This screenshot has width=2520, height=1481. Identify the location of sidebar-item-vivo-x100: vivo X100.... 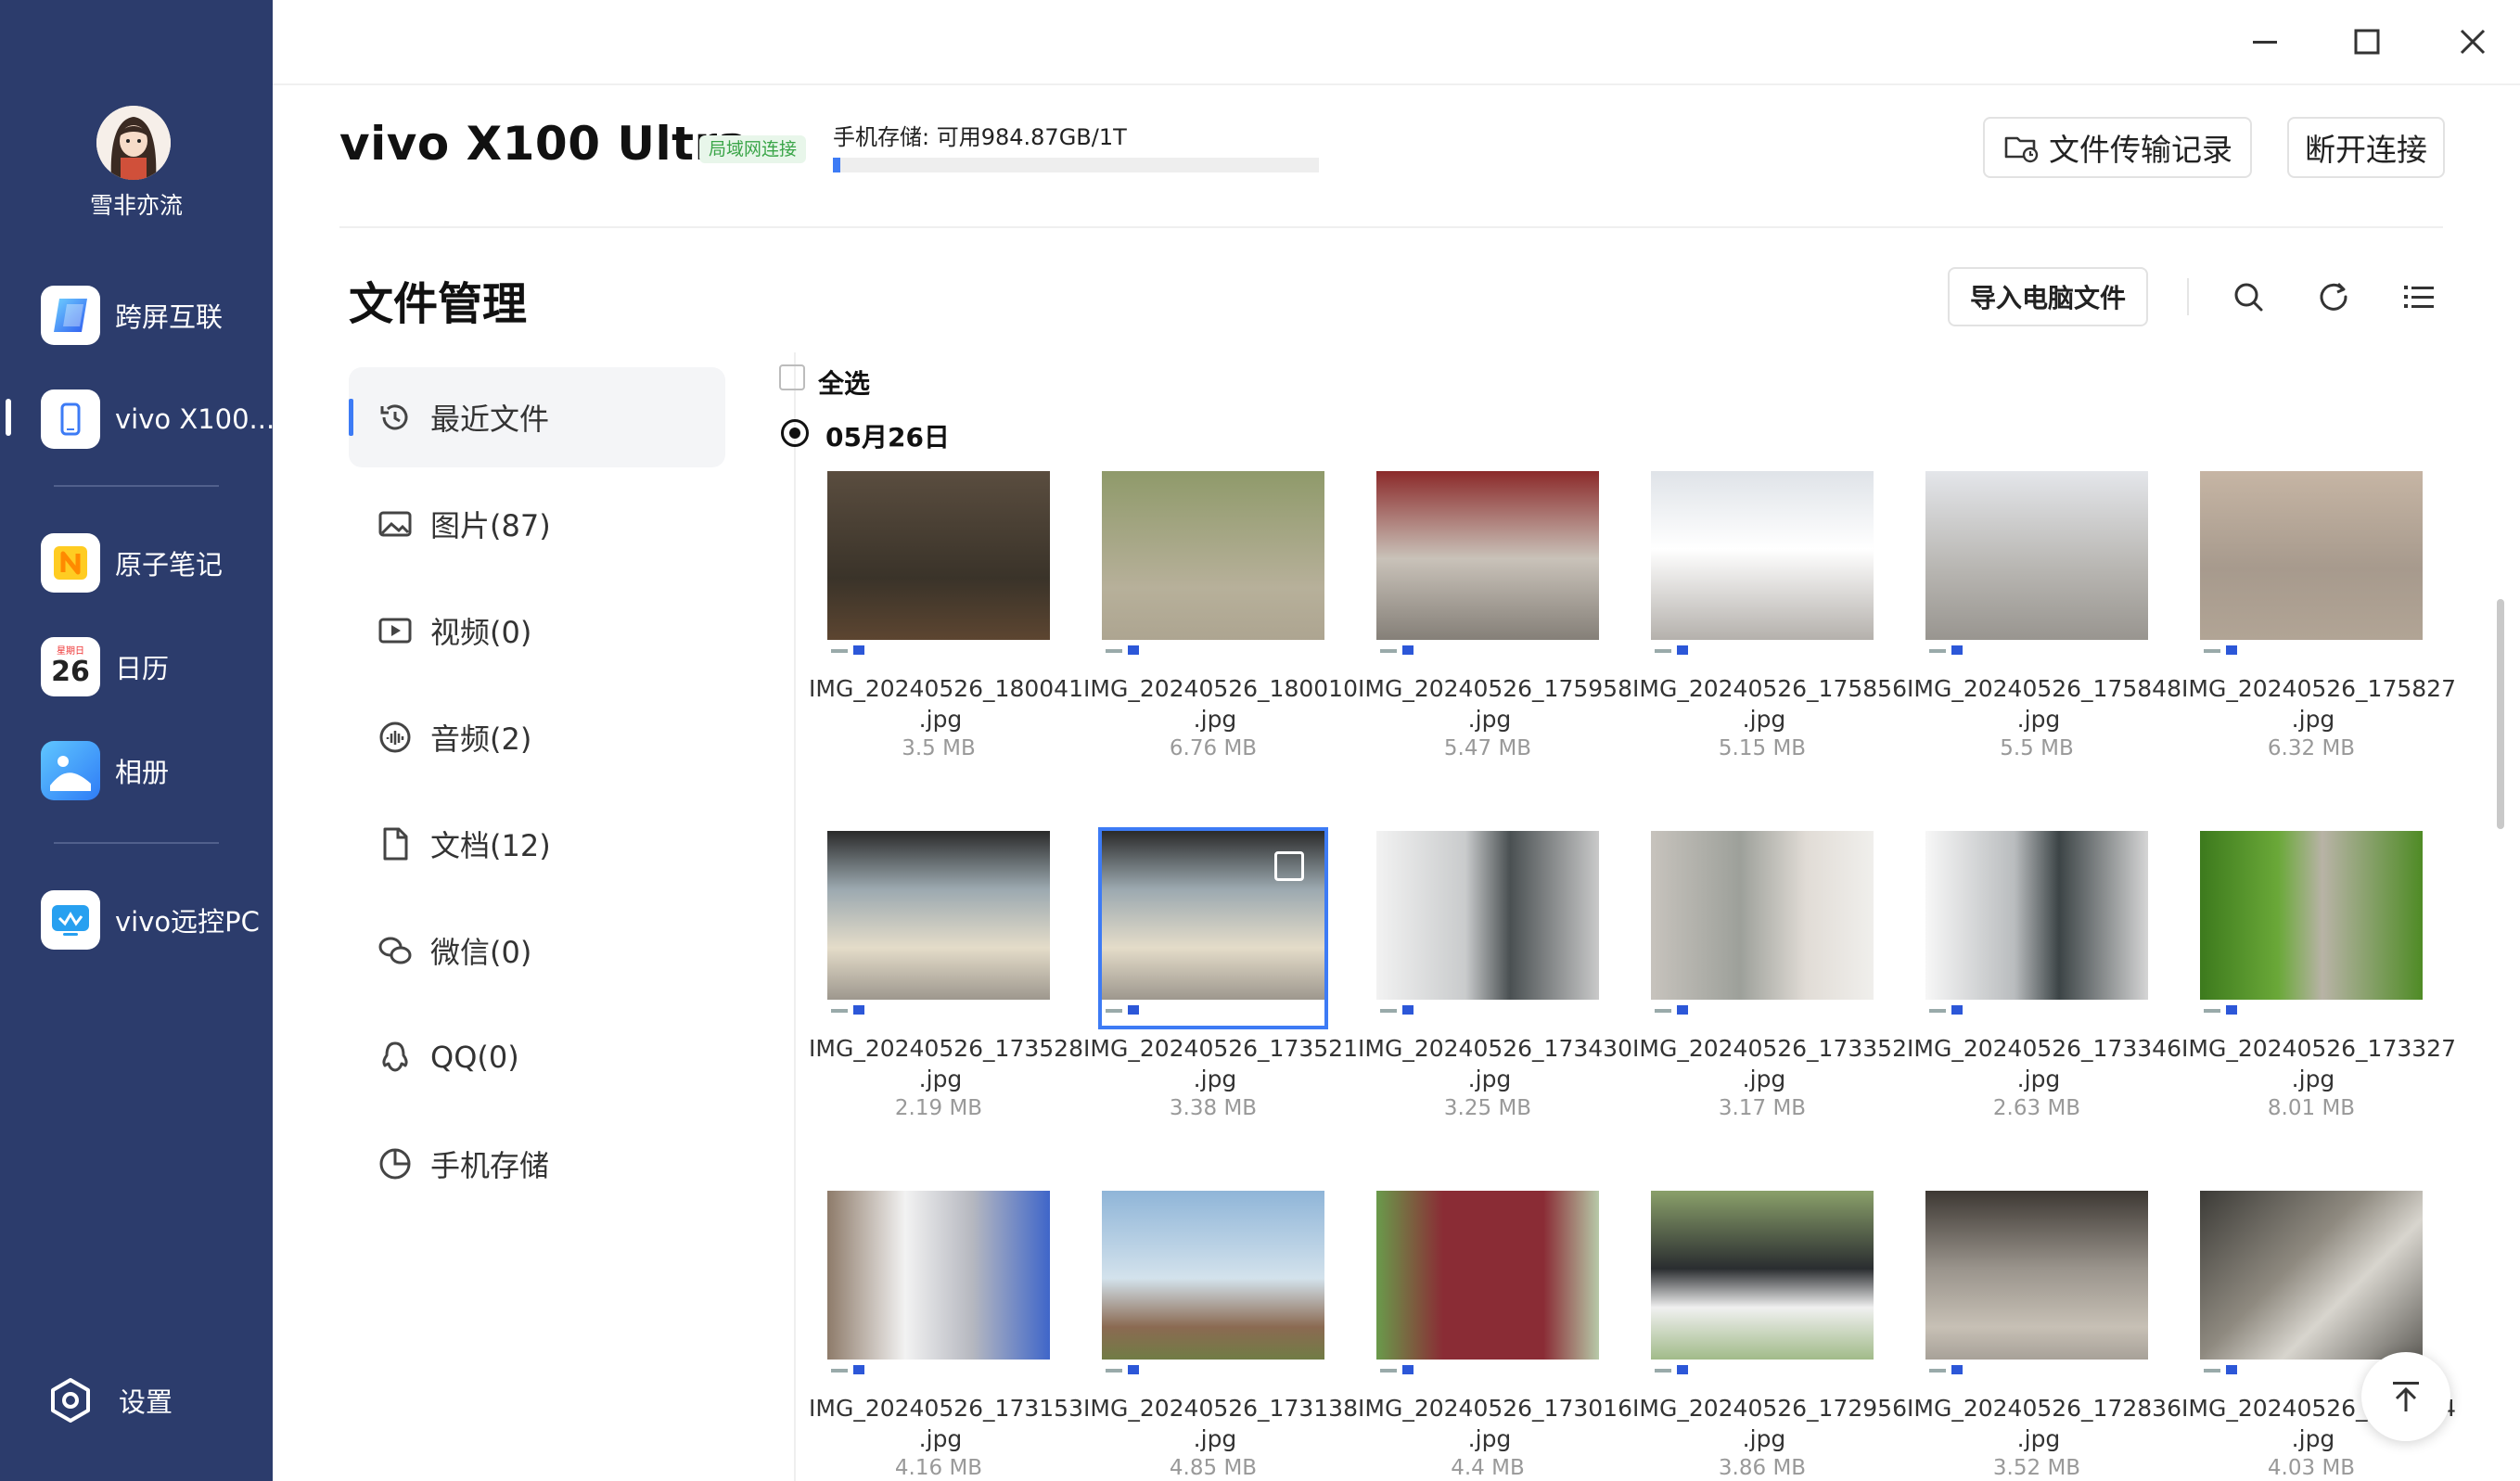
(158, 419).